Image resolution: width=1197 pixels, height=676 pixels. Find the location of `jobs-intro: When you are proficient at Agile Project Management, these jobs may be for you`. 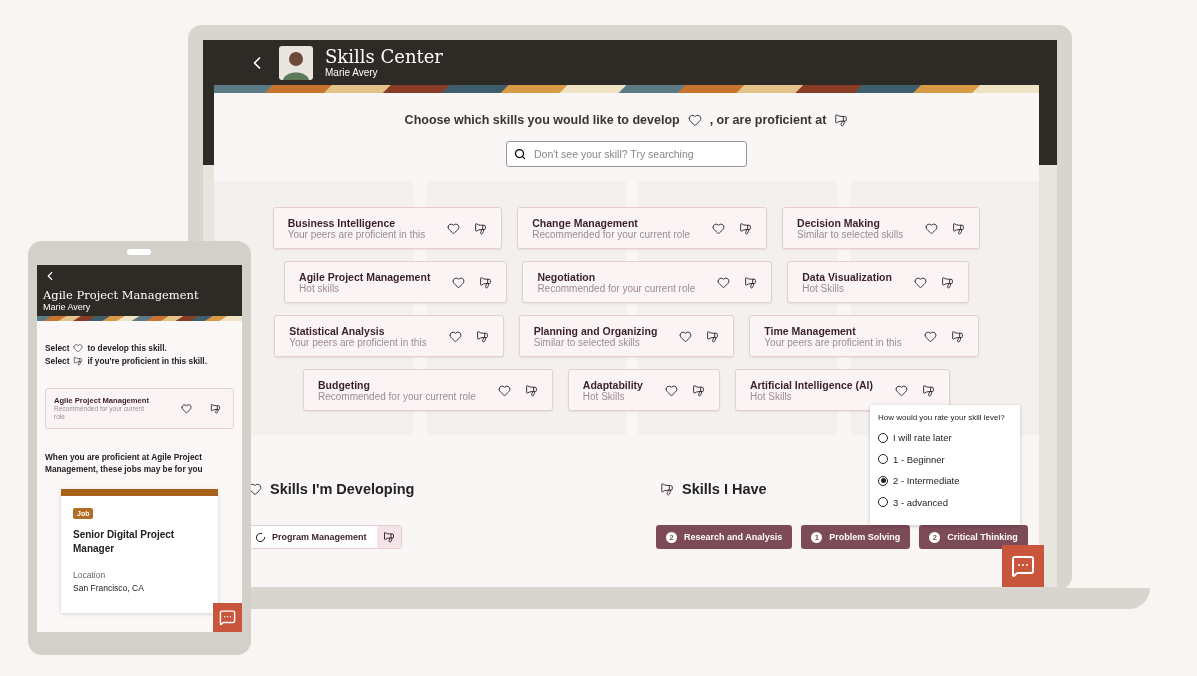

jobs-intro: When you are proficient at Agile Project Management, these jobs may be for you is located at coordinates (124, 463).